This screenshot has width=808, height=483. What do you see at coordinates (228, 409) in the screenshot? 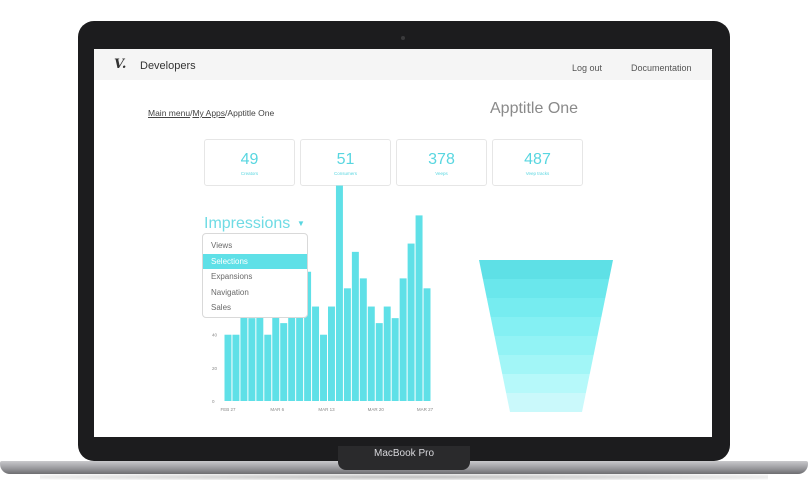
I see `x-tick-label: FEB 27` at bounding box center [228, 409].